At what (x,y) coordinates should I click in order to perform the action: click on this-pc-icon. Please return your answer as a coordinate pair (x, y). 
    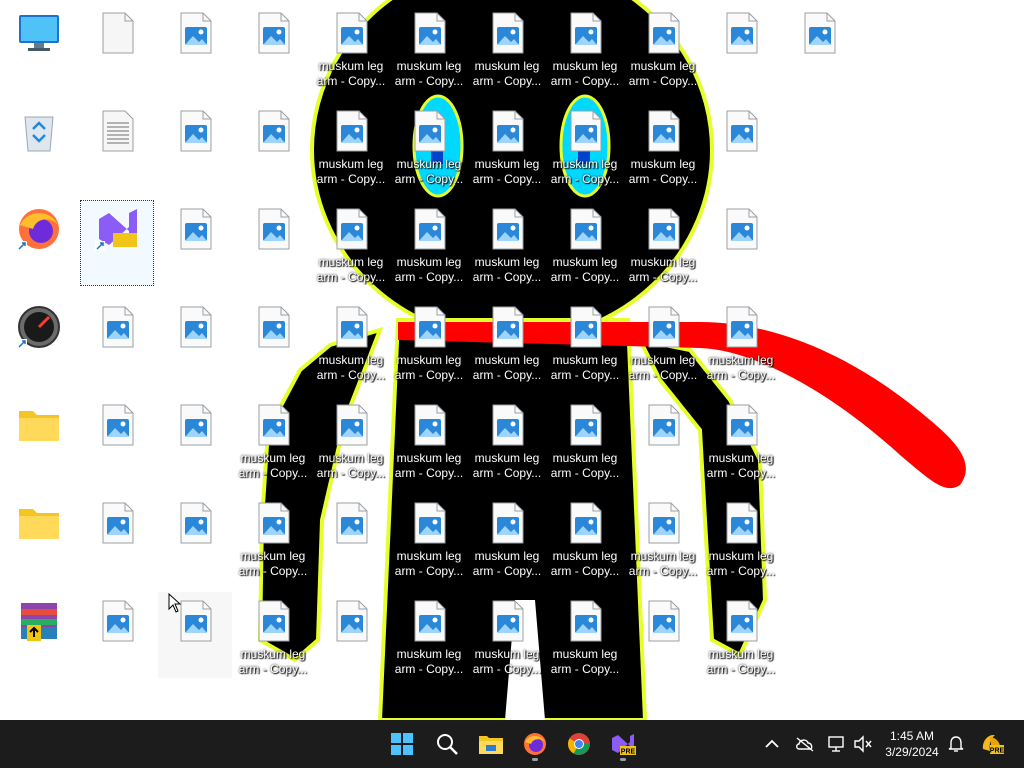
    Looking at the image, I should click on (39, 47).